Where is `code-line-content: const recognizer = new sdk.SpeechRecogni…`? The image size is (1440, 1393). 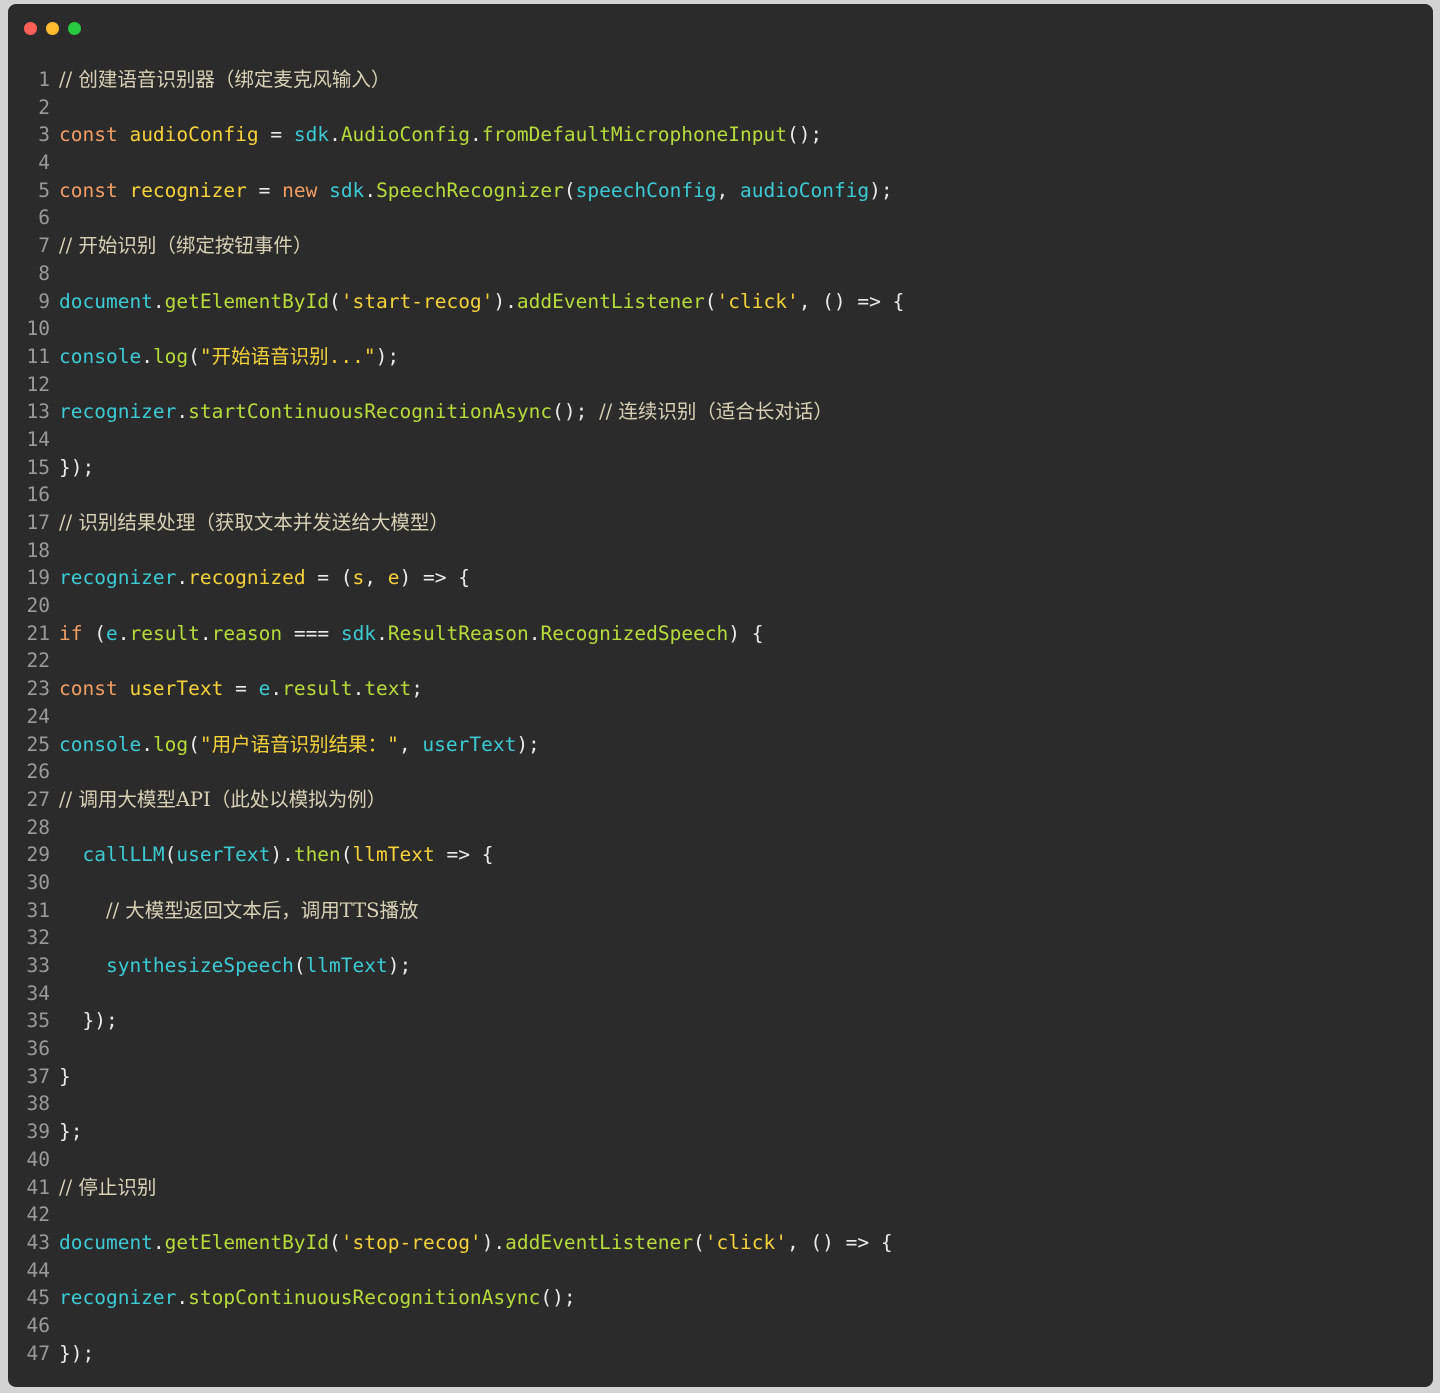 code-line-content: const recognizer = new sdk.SpeechRecogni… is located at coordinates (476, 191).